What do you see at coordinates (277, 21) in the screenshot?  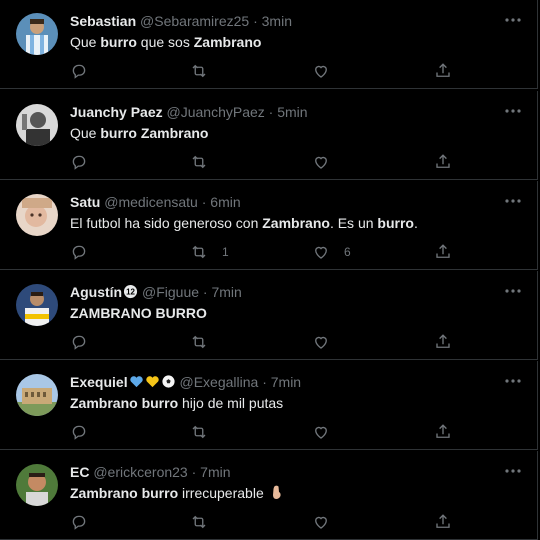 I see `timestamp: 3min` at bounding box center [277, 21].